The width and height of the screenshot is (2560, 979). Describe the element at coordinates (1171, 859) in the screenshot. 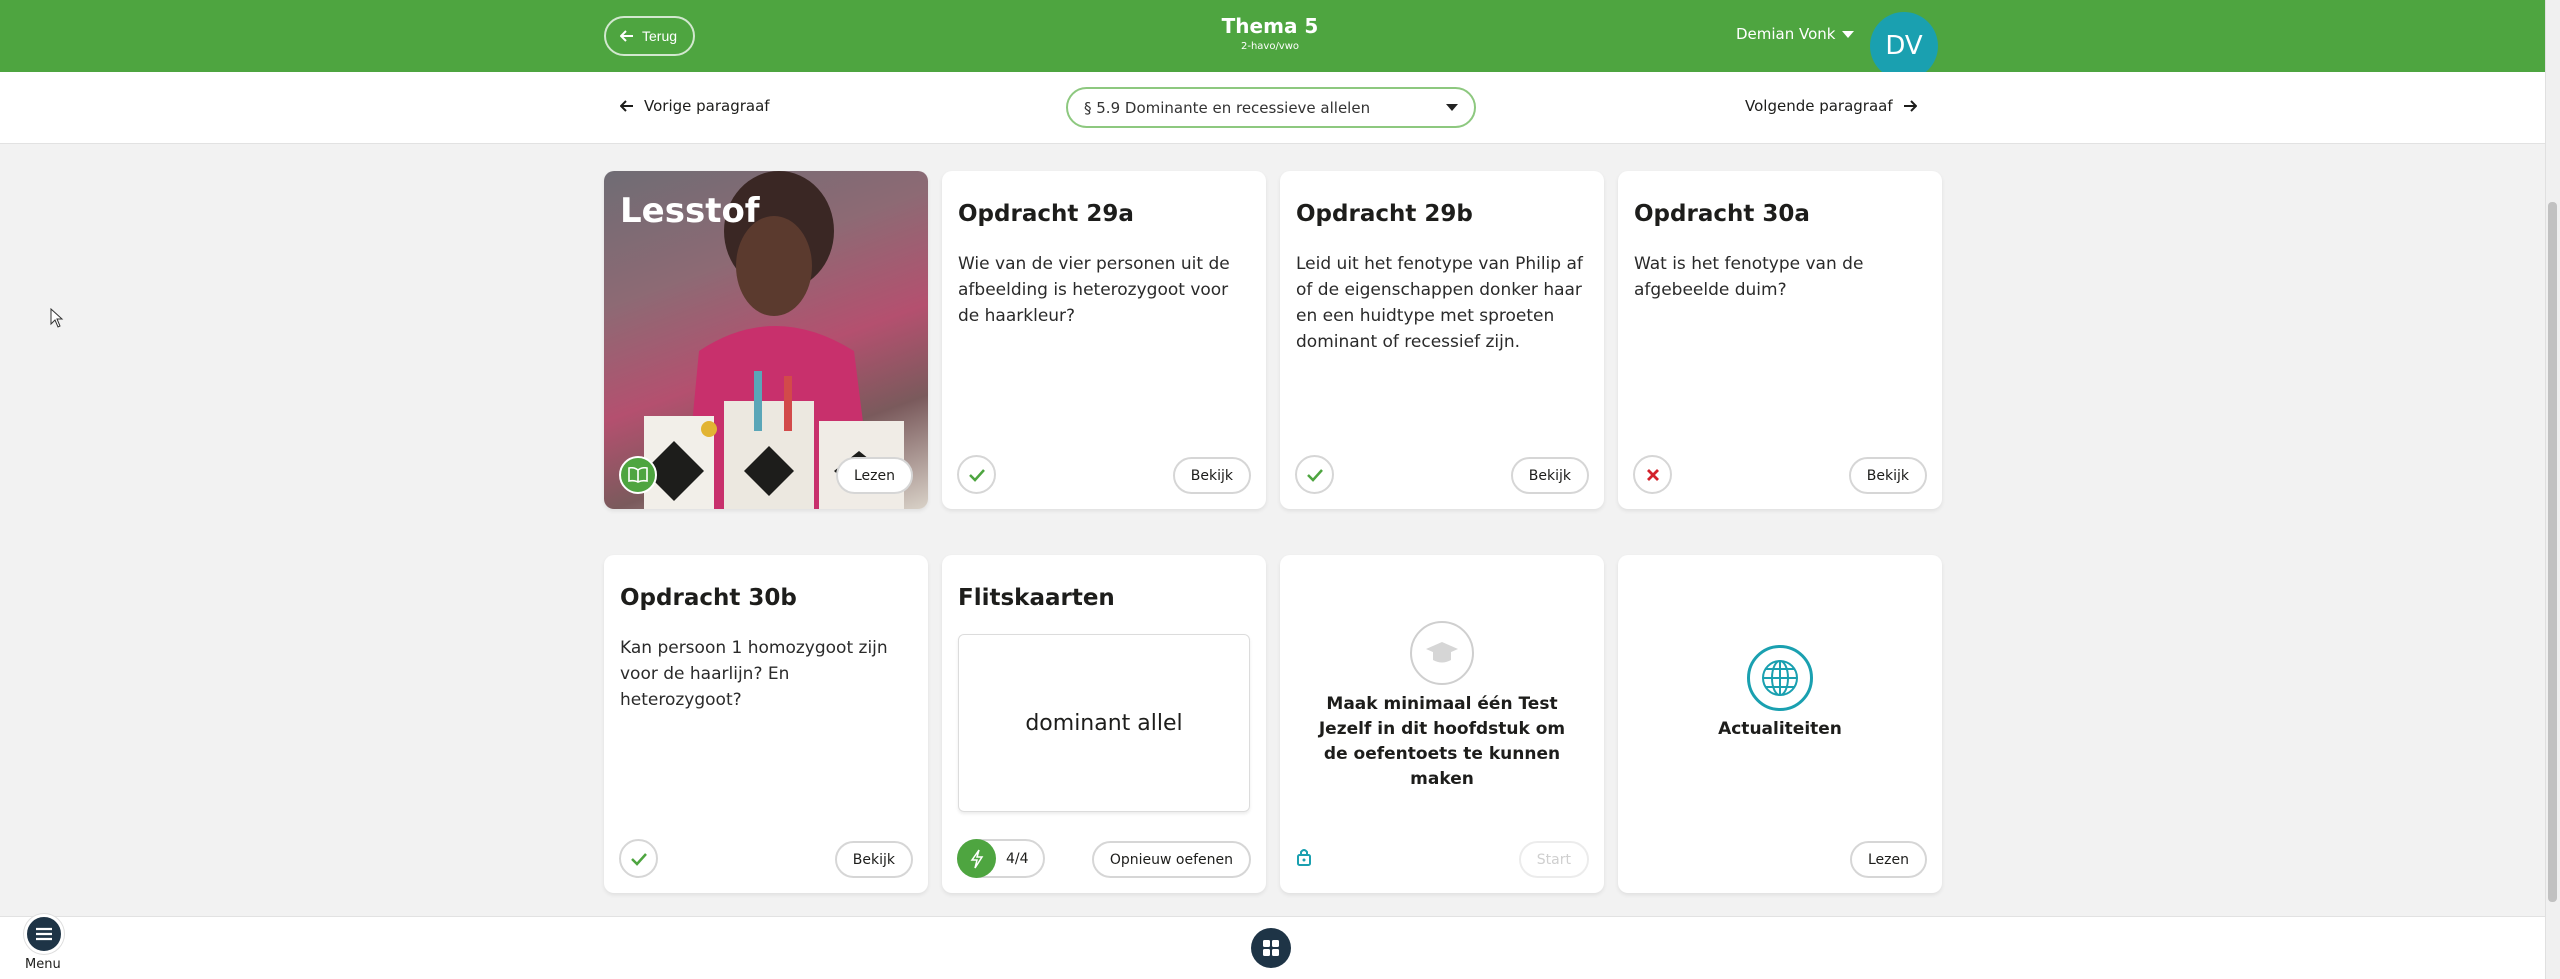

I see `practice-again-button: Opnieuw oefenen` at that location.